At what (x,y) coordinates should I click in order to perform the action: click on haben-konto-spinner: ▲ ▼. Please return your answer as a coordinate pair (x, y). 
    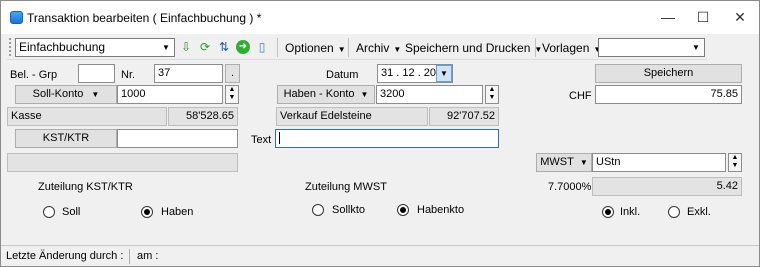
    Looking at the image, I should click on (492, 94).